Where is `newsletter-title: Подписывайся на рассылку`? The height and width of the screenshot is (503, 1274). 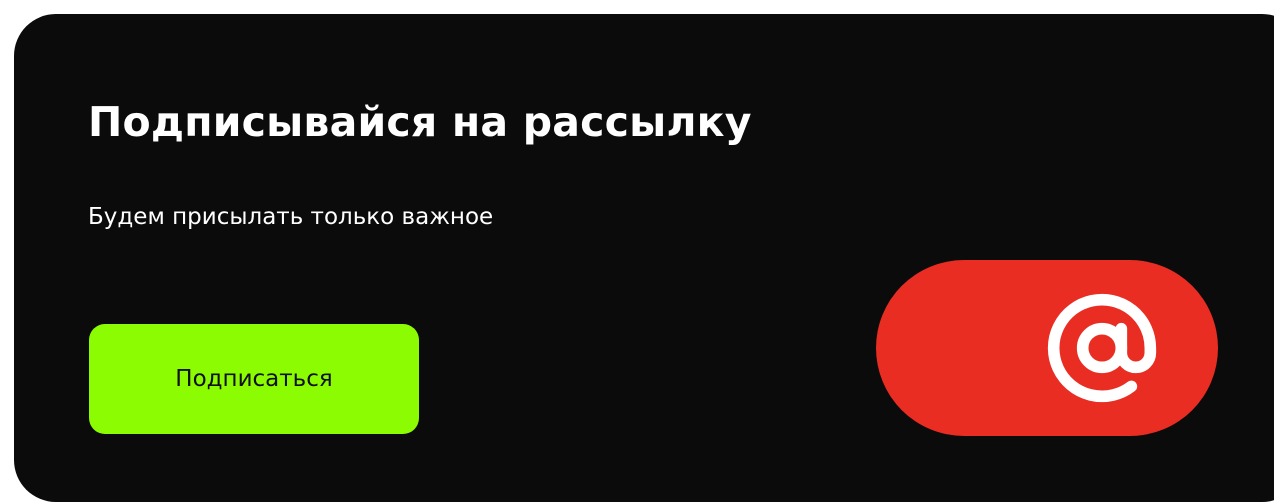 newsletter-title: Подписывайся на рассылку is located at coordinates (420, 122).